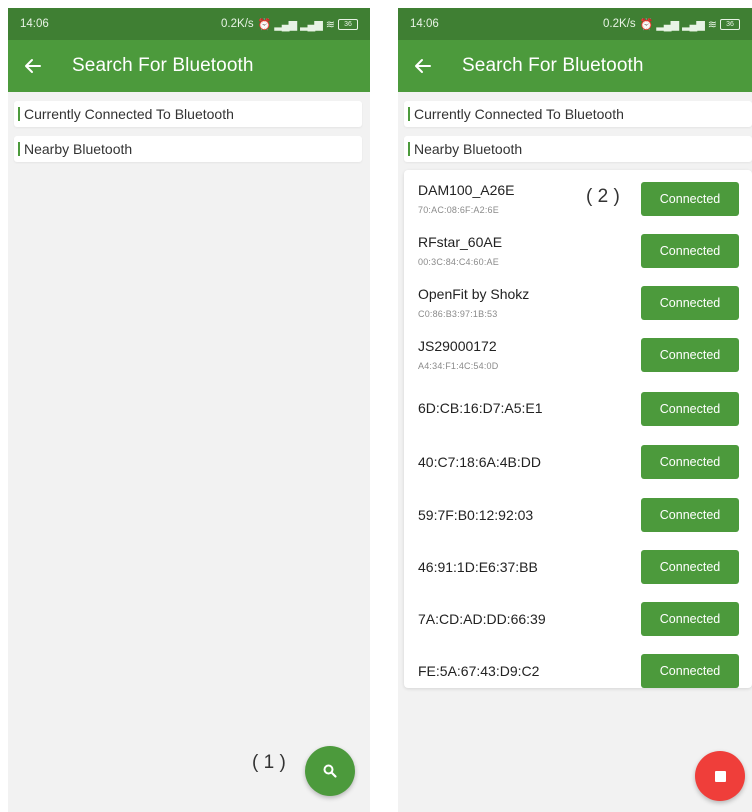 The image size is (752, 812). I want to click on device-name: 6D:CB:16:D7:A5:E1, so click(480, 408).